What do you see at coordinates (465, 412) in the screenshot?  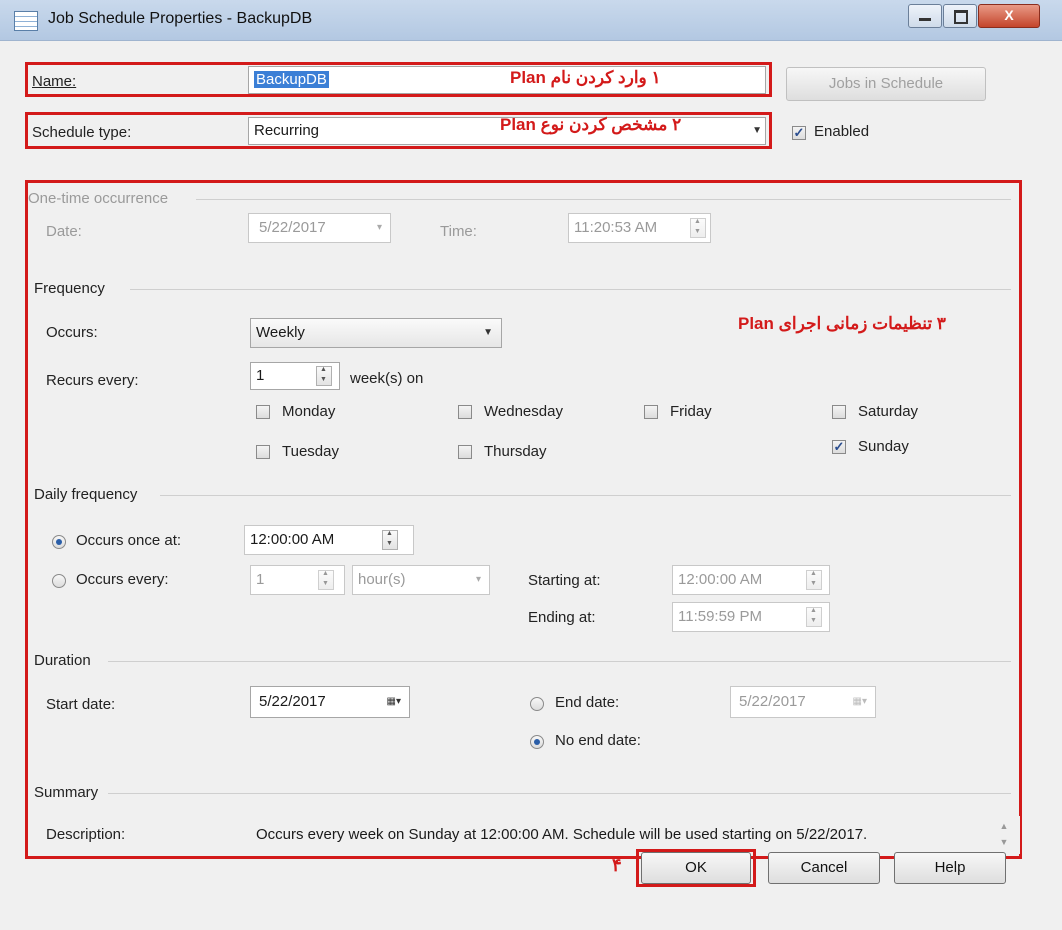 I see `wednesday-checkbox` at bounding box center [465, 412].